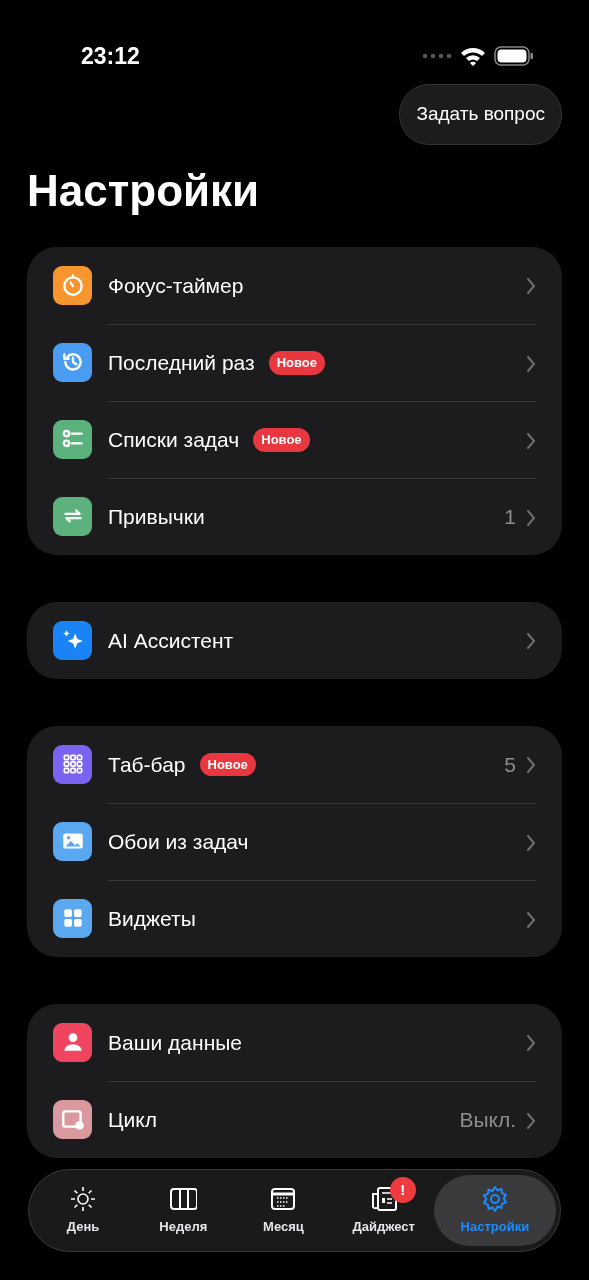 Image resolution: width=589 pixels, height=1280 pixels. I want to click on wifi-icon, so click(473, 56).